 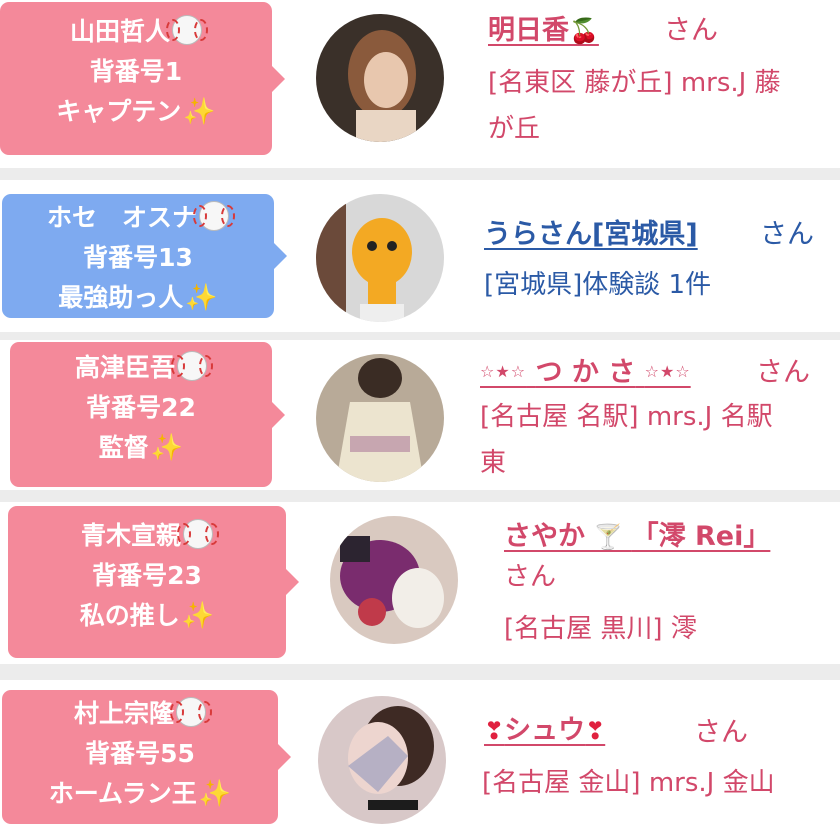 What do you see at coordinates (543, 27) in the screenshot?
I see `therapist-name-link: 明日香🍒` at bounding box center [543, 27].